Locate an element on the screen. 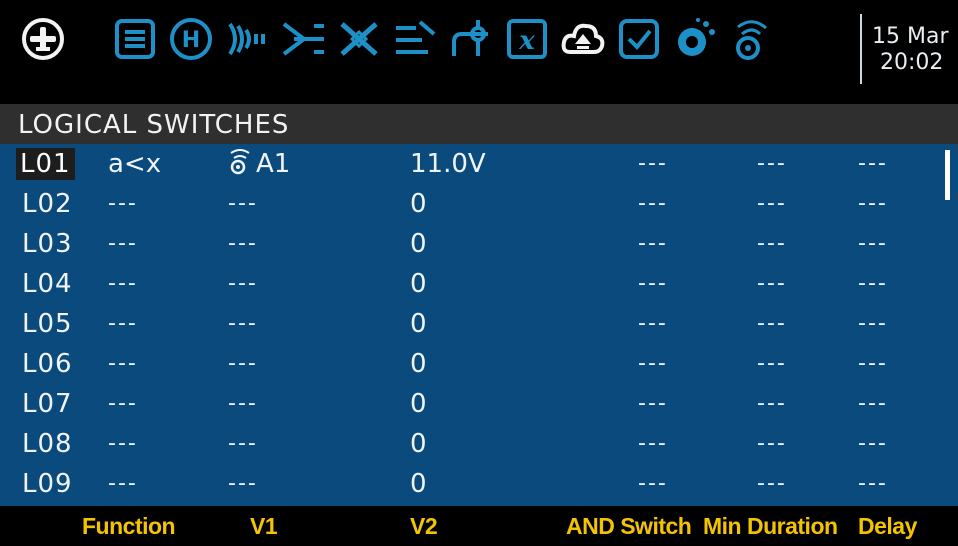 The image size is (958, 546). svg-text: x is located at coordinates (526, 41).